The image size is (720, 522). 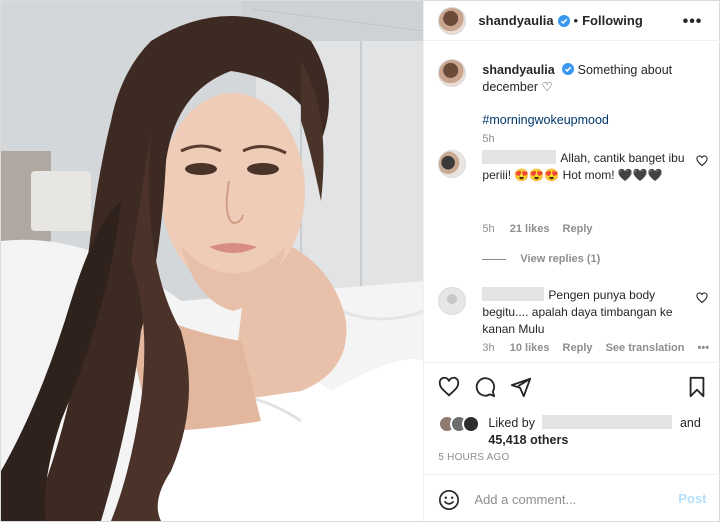 I want to click on post-timestamp: 5 HOURS AGO, so click(x=473, y=457).